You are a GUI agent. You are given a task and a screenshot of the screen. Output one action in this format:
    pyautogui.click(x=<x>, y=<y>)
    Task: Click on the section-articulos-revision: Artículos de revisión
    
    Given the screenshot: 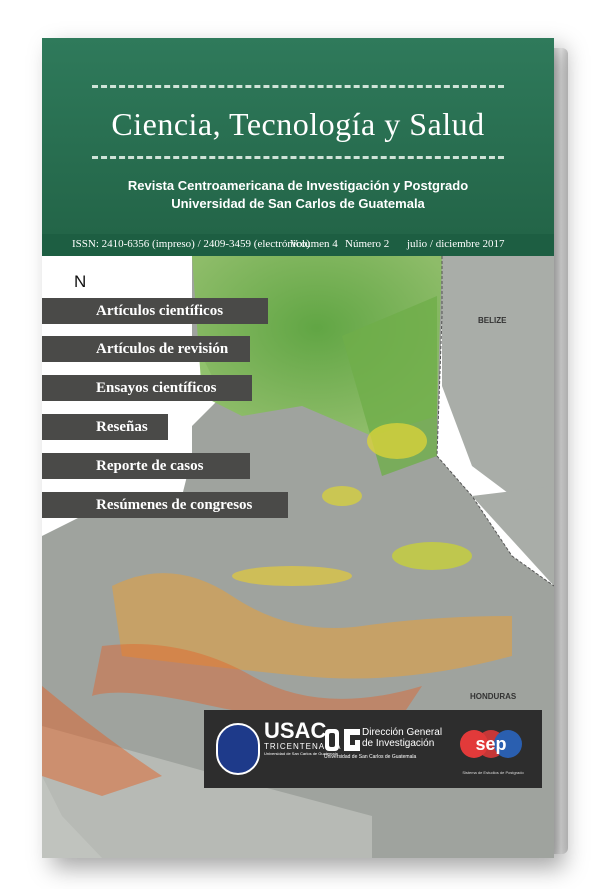 What is the action you would take?
    pyautogui.click(x=146, y=349)
    